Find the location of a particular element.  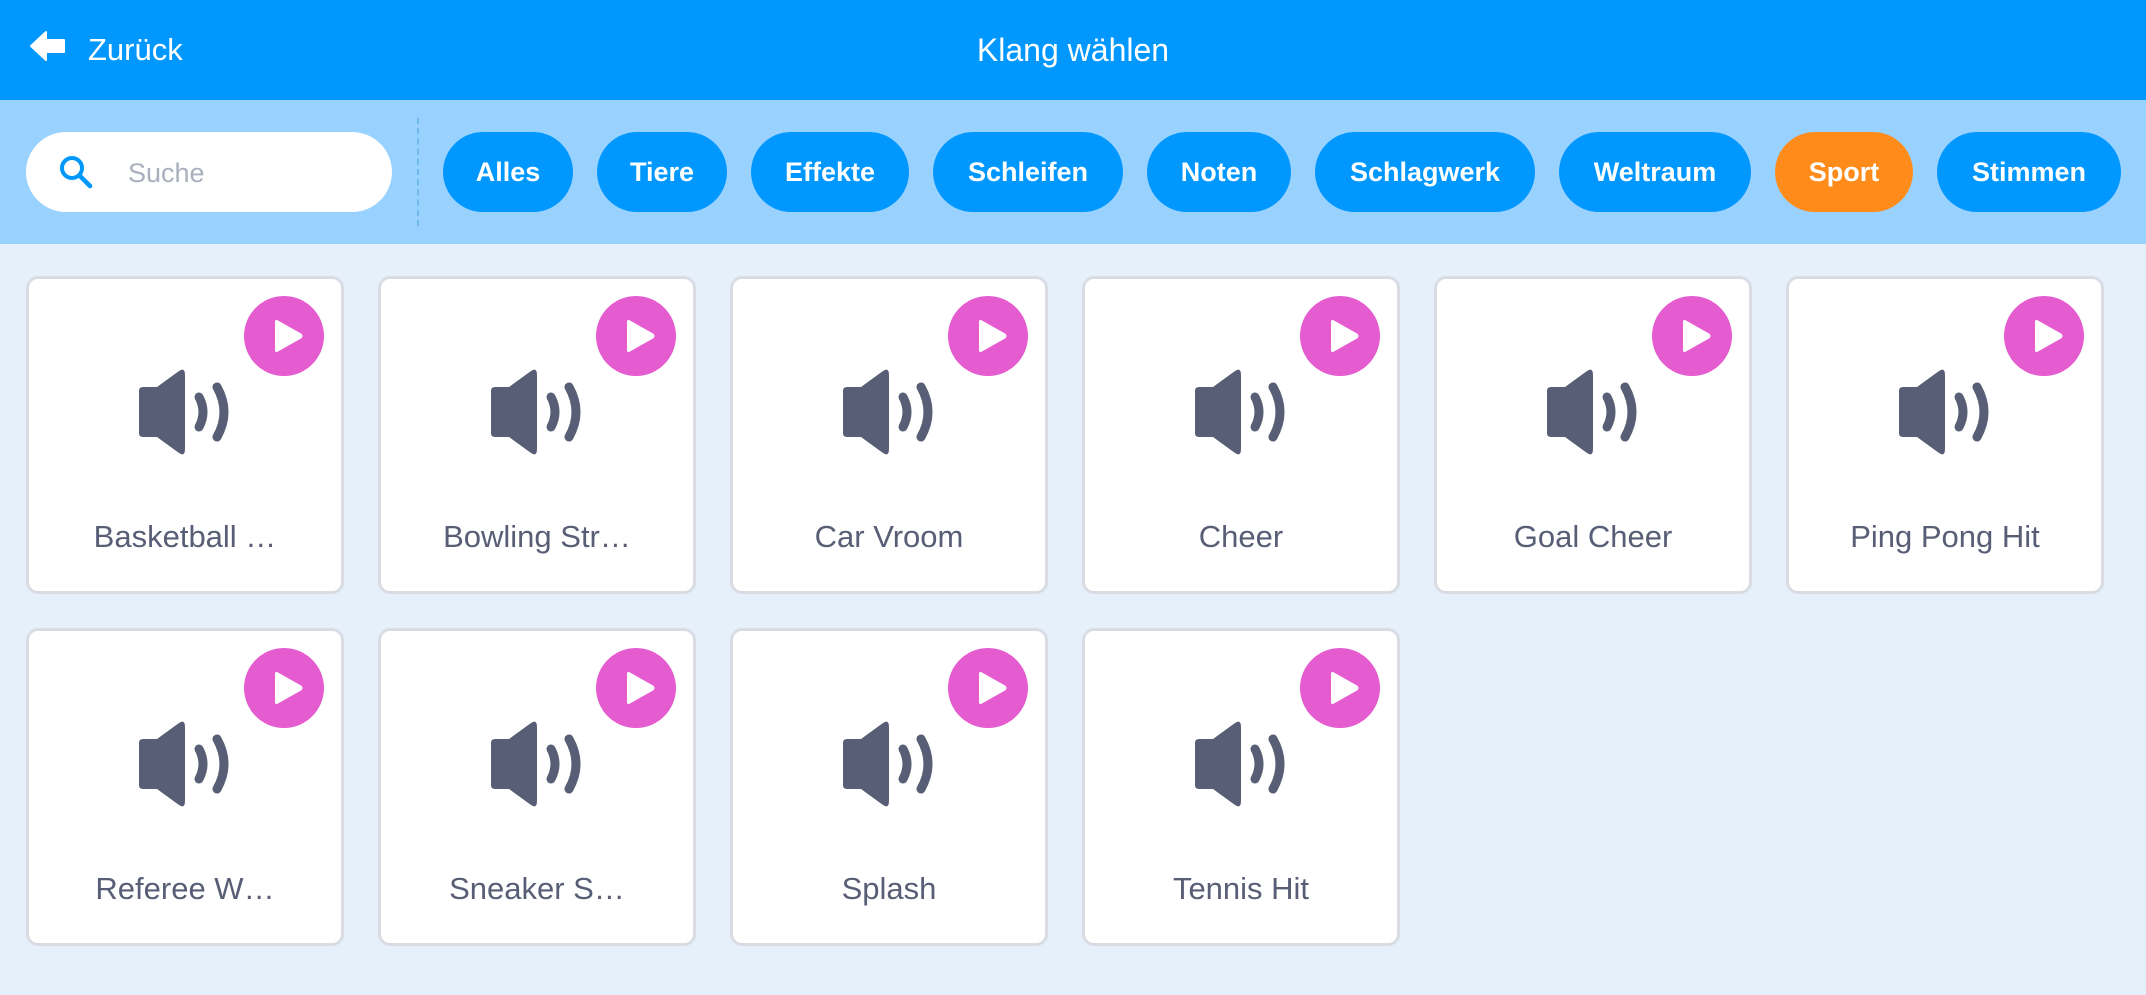

sound-name: Ping Pong Hit is located at coordinates (1945, 536).